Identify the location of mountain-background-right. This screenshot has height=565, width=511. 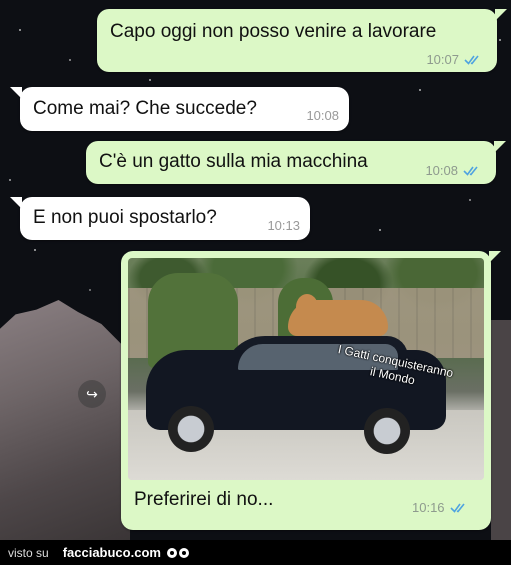
(501, 430).